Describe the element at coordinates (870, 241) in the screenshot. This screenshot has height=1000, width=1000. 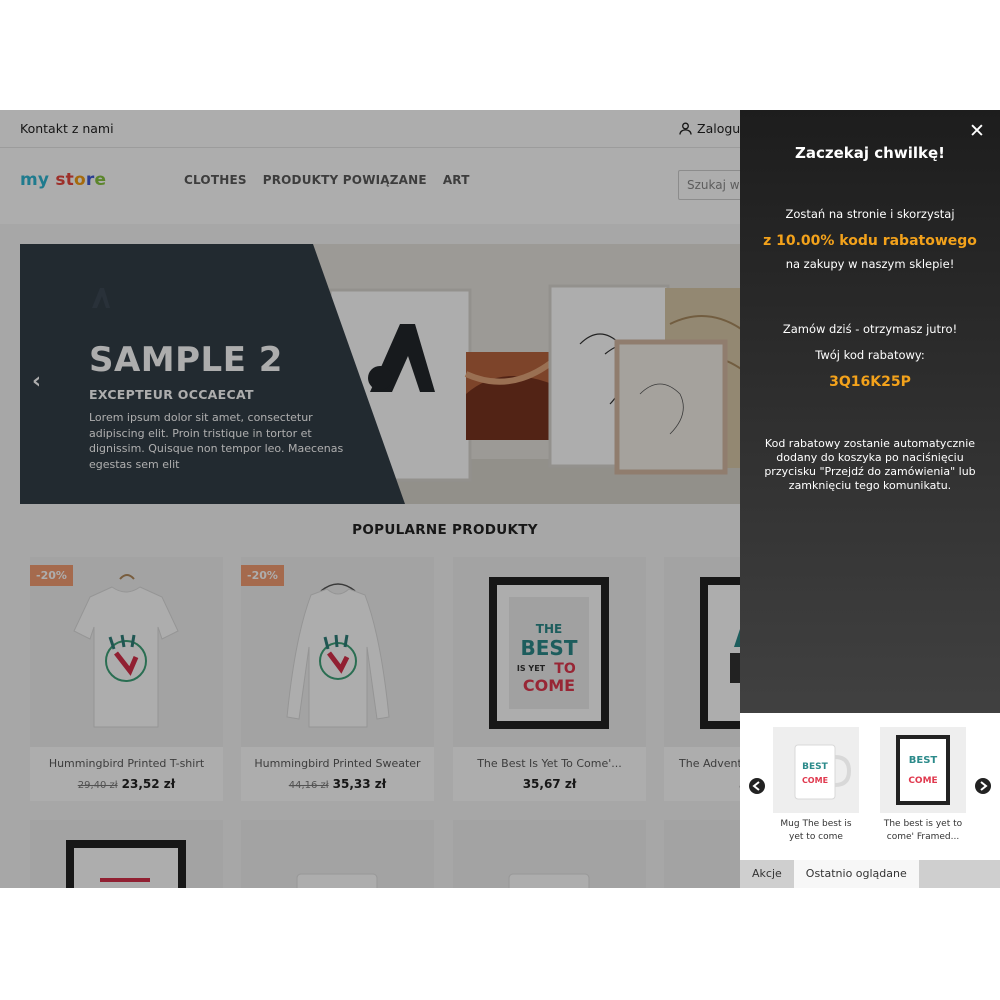
I see `popup-discount: z 10.00% kodu rabatowego` at that location.